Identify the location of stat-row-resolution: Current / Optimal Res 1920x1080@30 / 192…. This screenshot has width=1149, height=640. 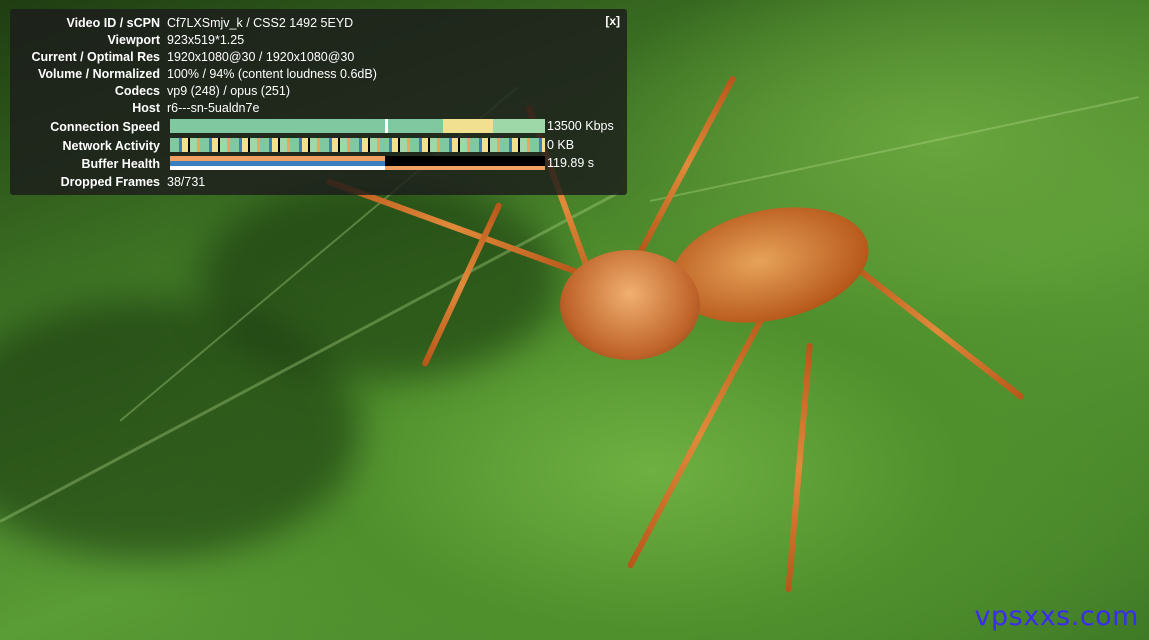
(182, 56).